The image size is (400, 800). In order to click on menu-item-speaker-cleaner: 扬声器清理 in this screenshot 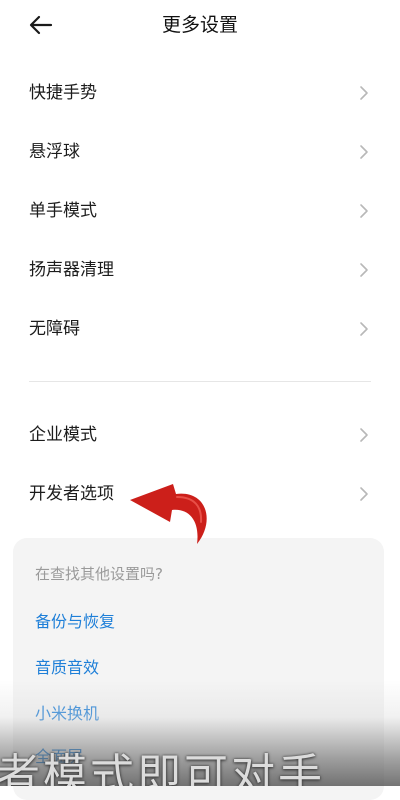, I will do `click(200, 270)`.